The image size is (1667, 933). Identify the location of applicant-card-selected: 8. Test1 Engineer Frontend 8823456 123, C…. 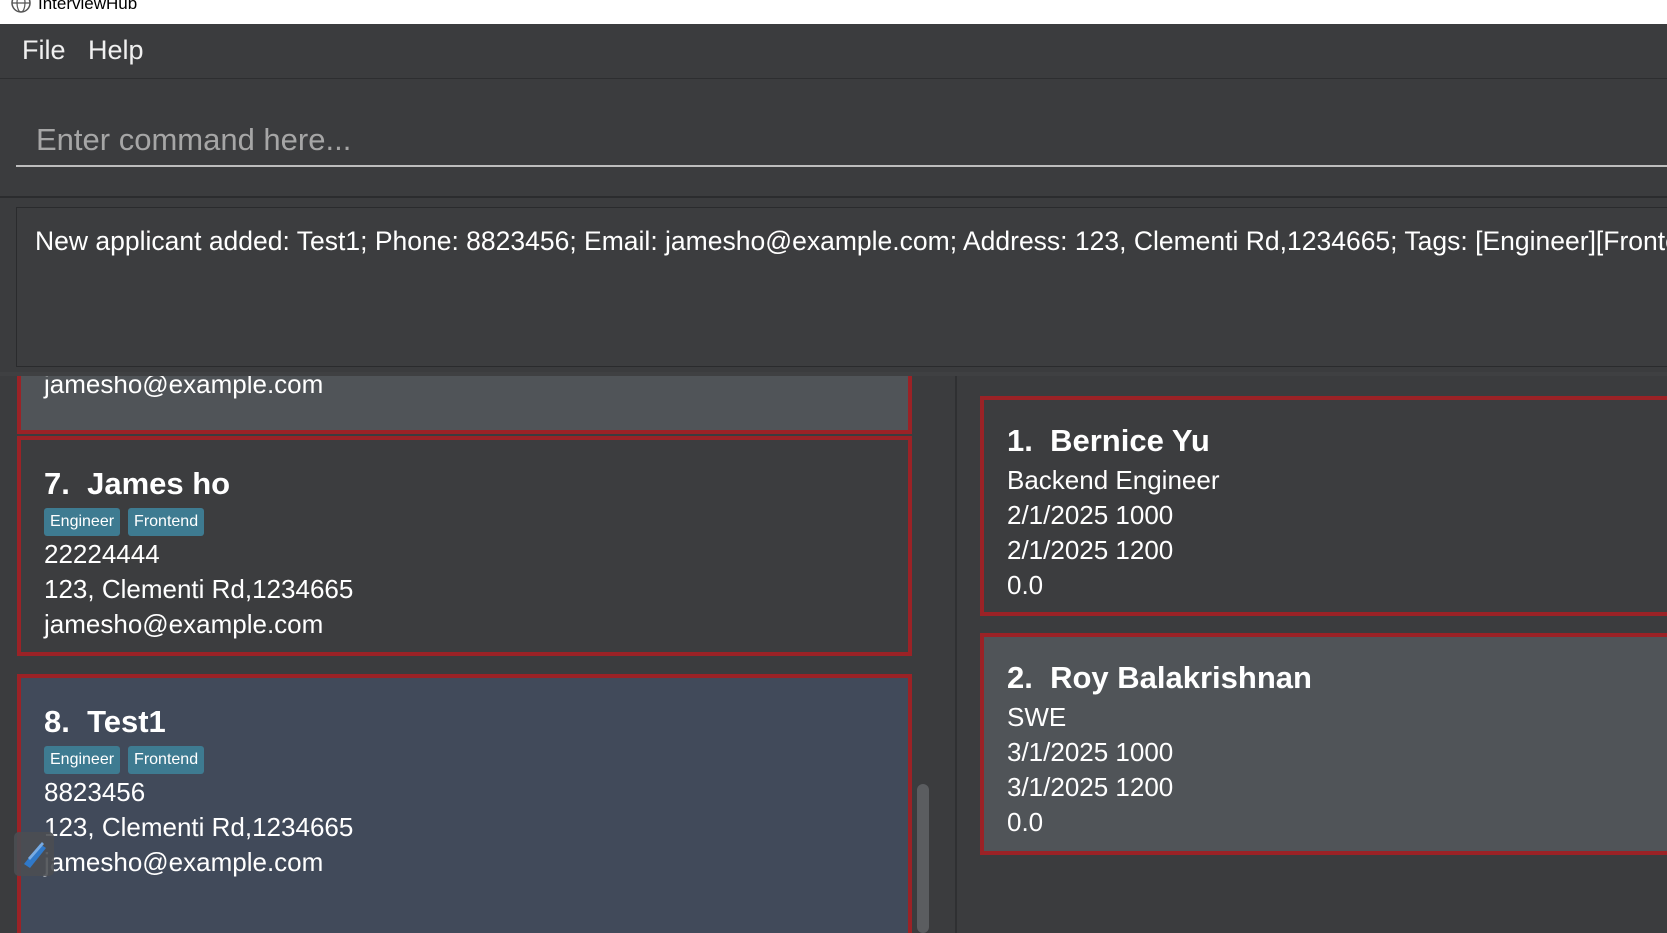
(464, 803).